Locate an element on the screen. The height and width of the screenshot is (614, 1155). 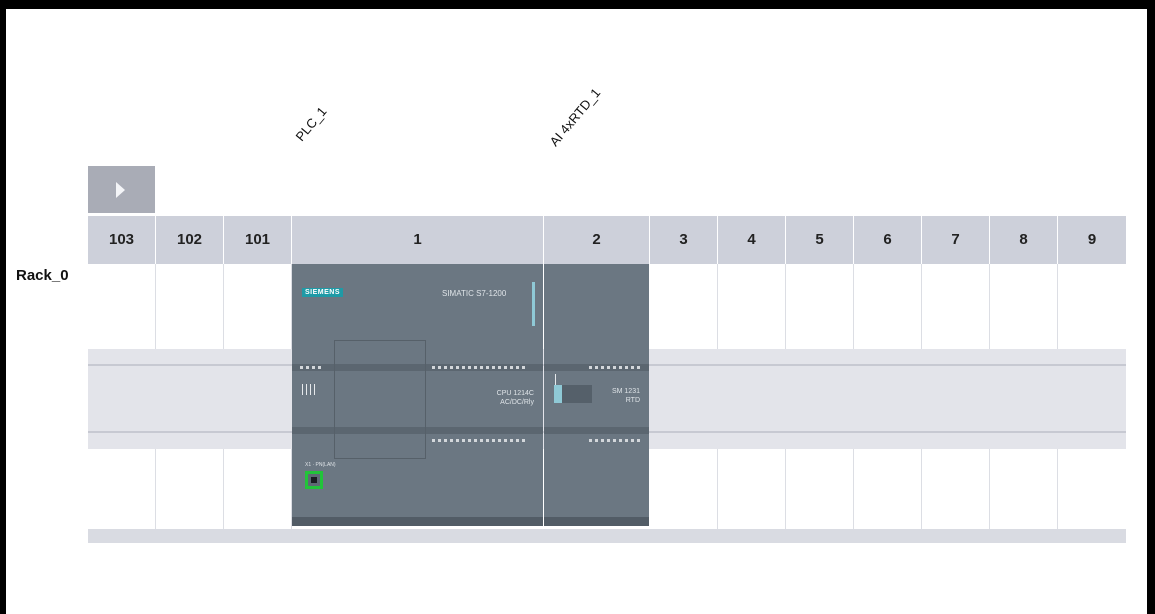
port-jack is located at coordinates (314, 480).